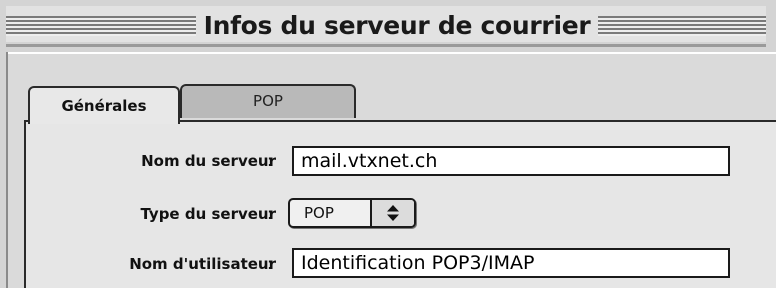 The width and height of the screenshot is (776, 288). I want to click on window-title-bar: Infos du serveur de courrier, so click(386, 24).